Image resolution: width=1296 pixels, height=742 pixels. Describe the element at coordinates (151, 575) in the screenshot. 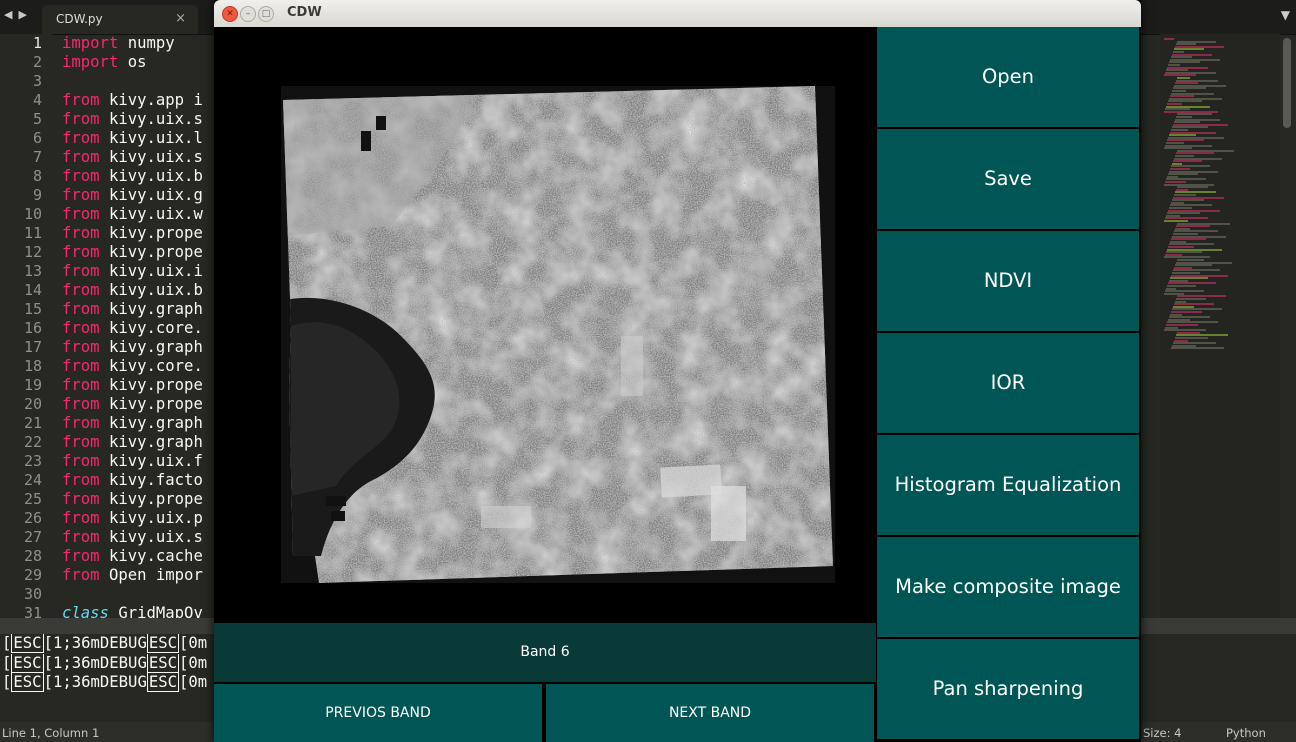

I see `code-text: Open impor` at that location.